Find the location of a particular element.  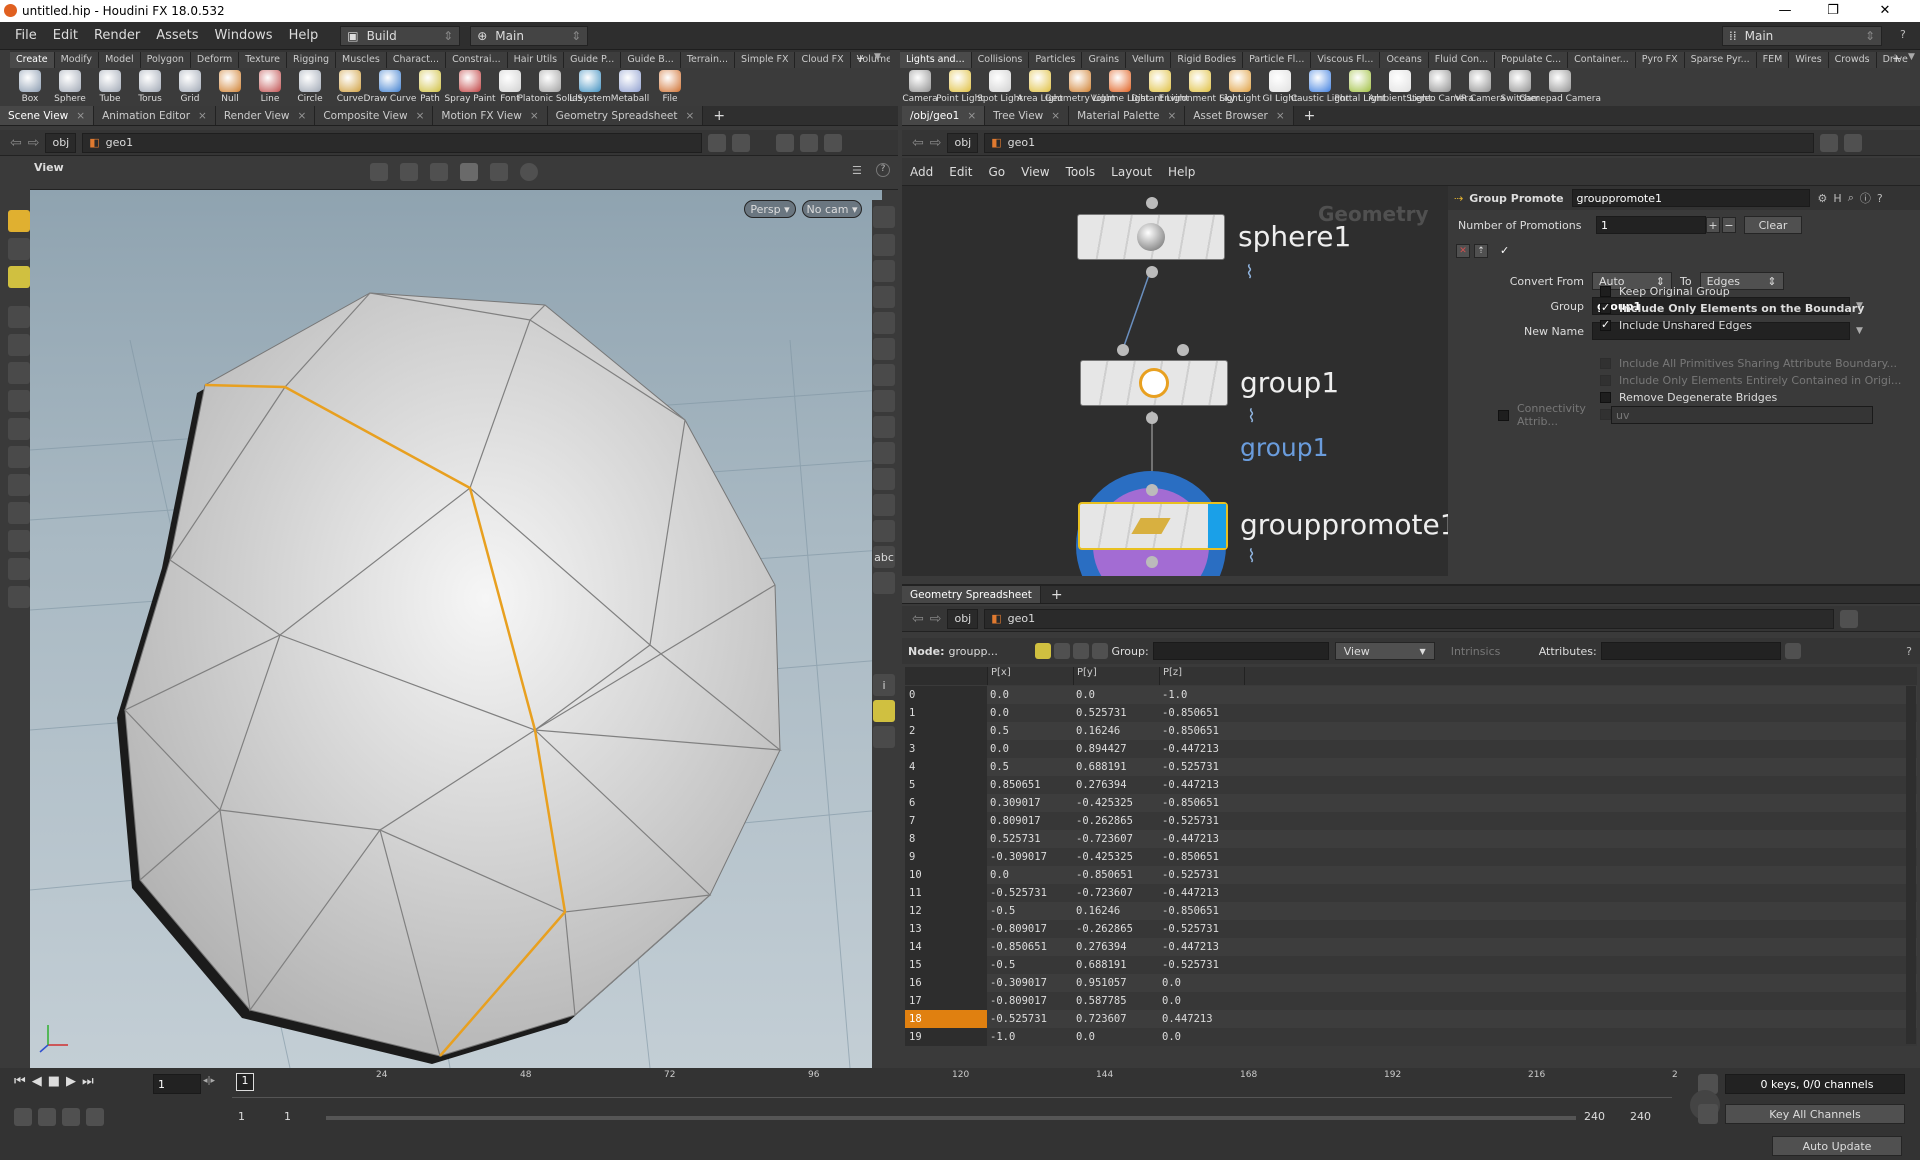

col-pz: P[z] is located at coordinates (1202, 676).